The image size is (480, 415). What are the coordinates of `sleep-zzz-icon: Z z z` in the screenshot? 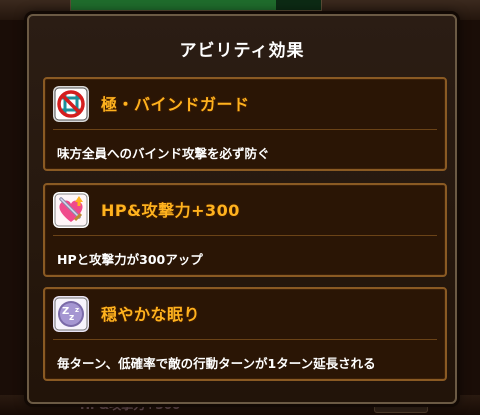 It's located at (71, 314).